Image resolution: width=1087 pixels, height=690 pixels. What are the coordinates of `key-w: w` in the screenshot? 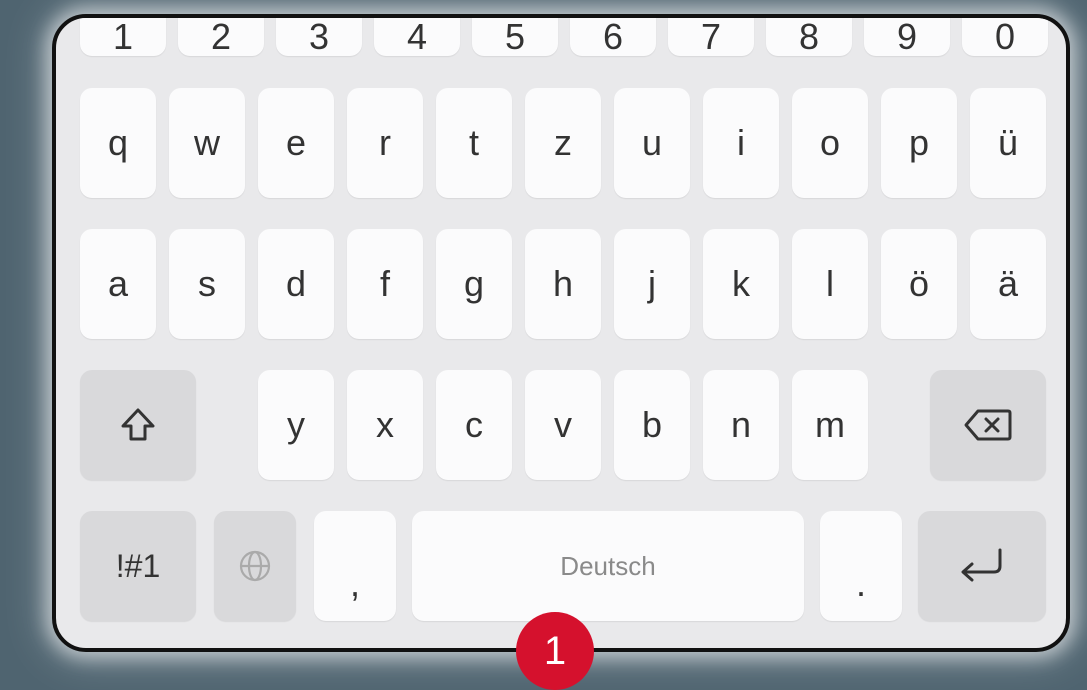 It's located at (207, 143).